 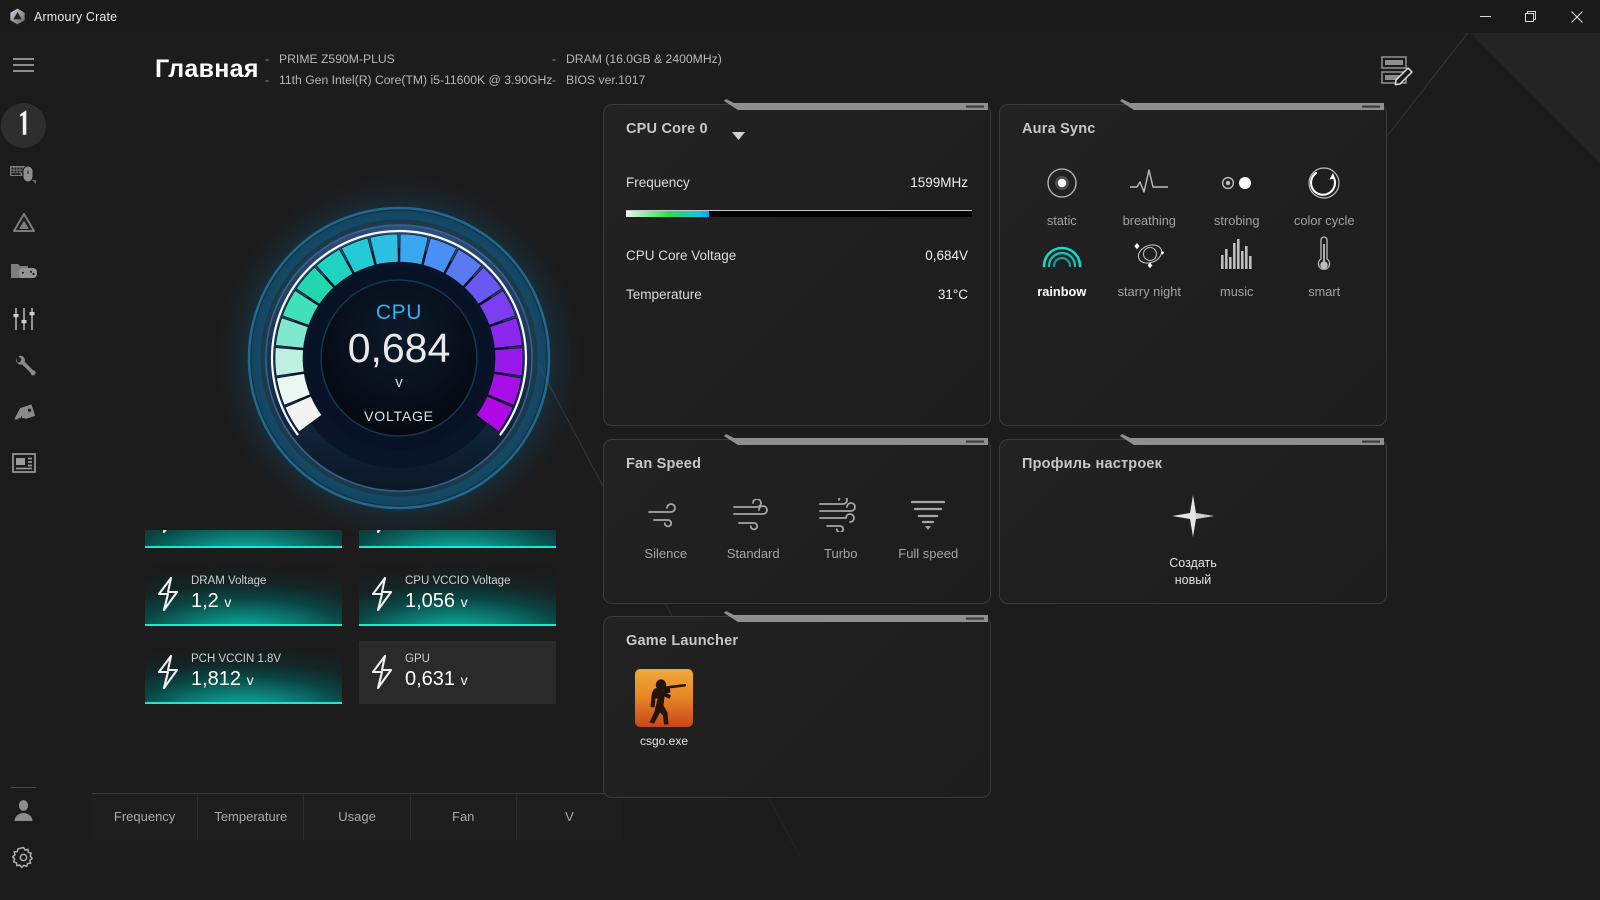 I want to click on edit-layout-icon, so click(x=1397, y=71).